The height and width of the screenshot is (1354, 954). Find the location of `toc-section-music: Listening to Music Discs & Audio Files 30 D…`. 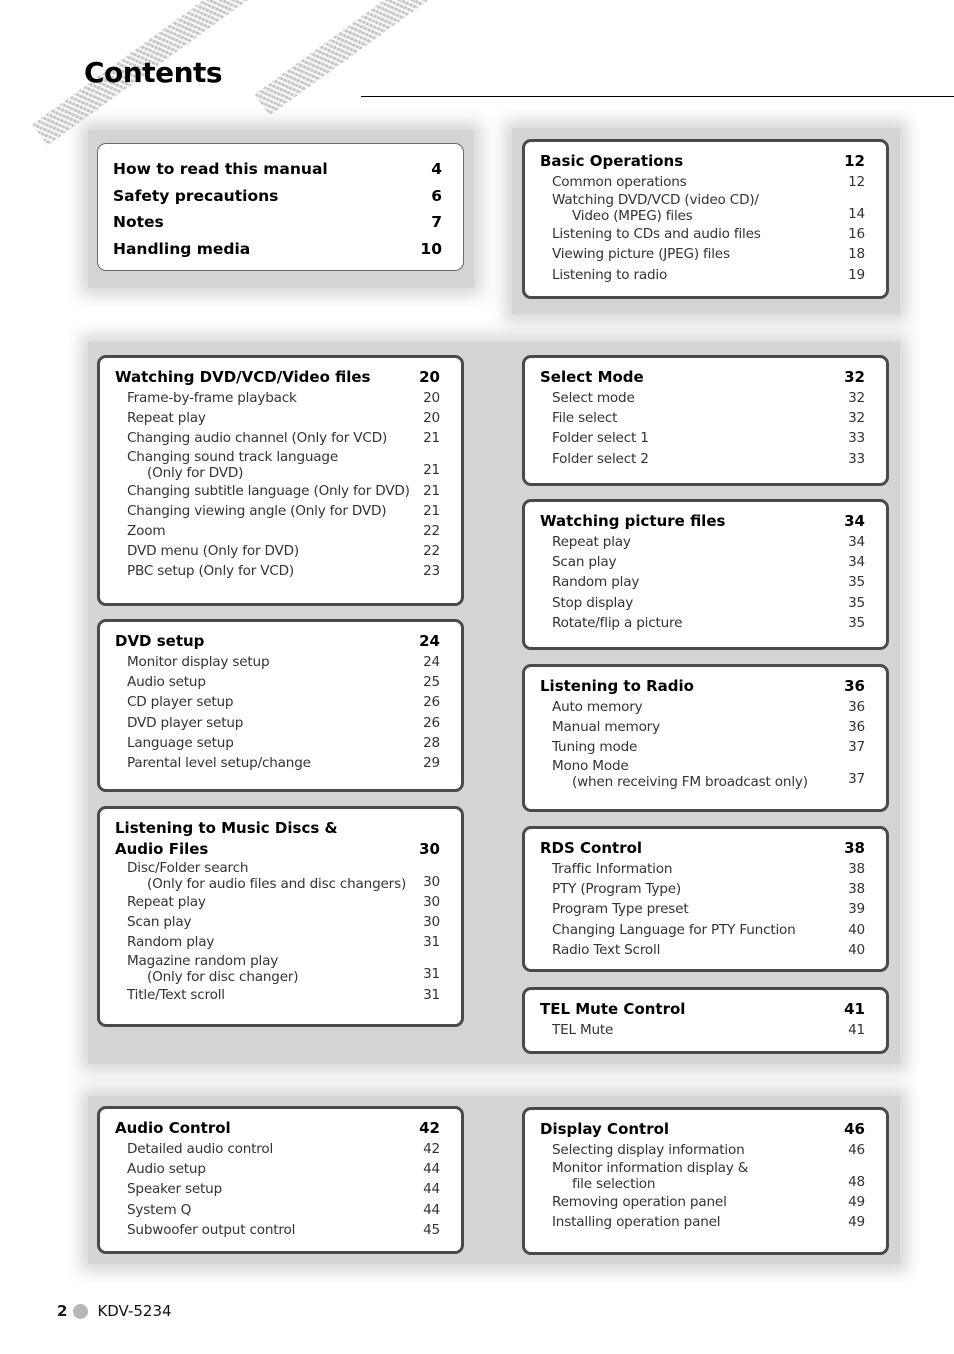

toc-section-music: Listening to Music Discs & Audio Files 30 D… is located at coordinates (280, 916).